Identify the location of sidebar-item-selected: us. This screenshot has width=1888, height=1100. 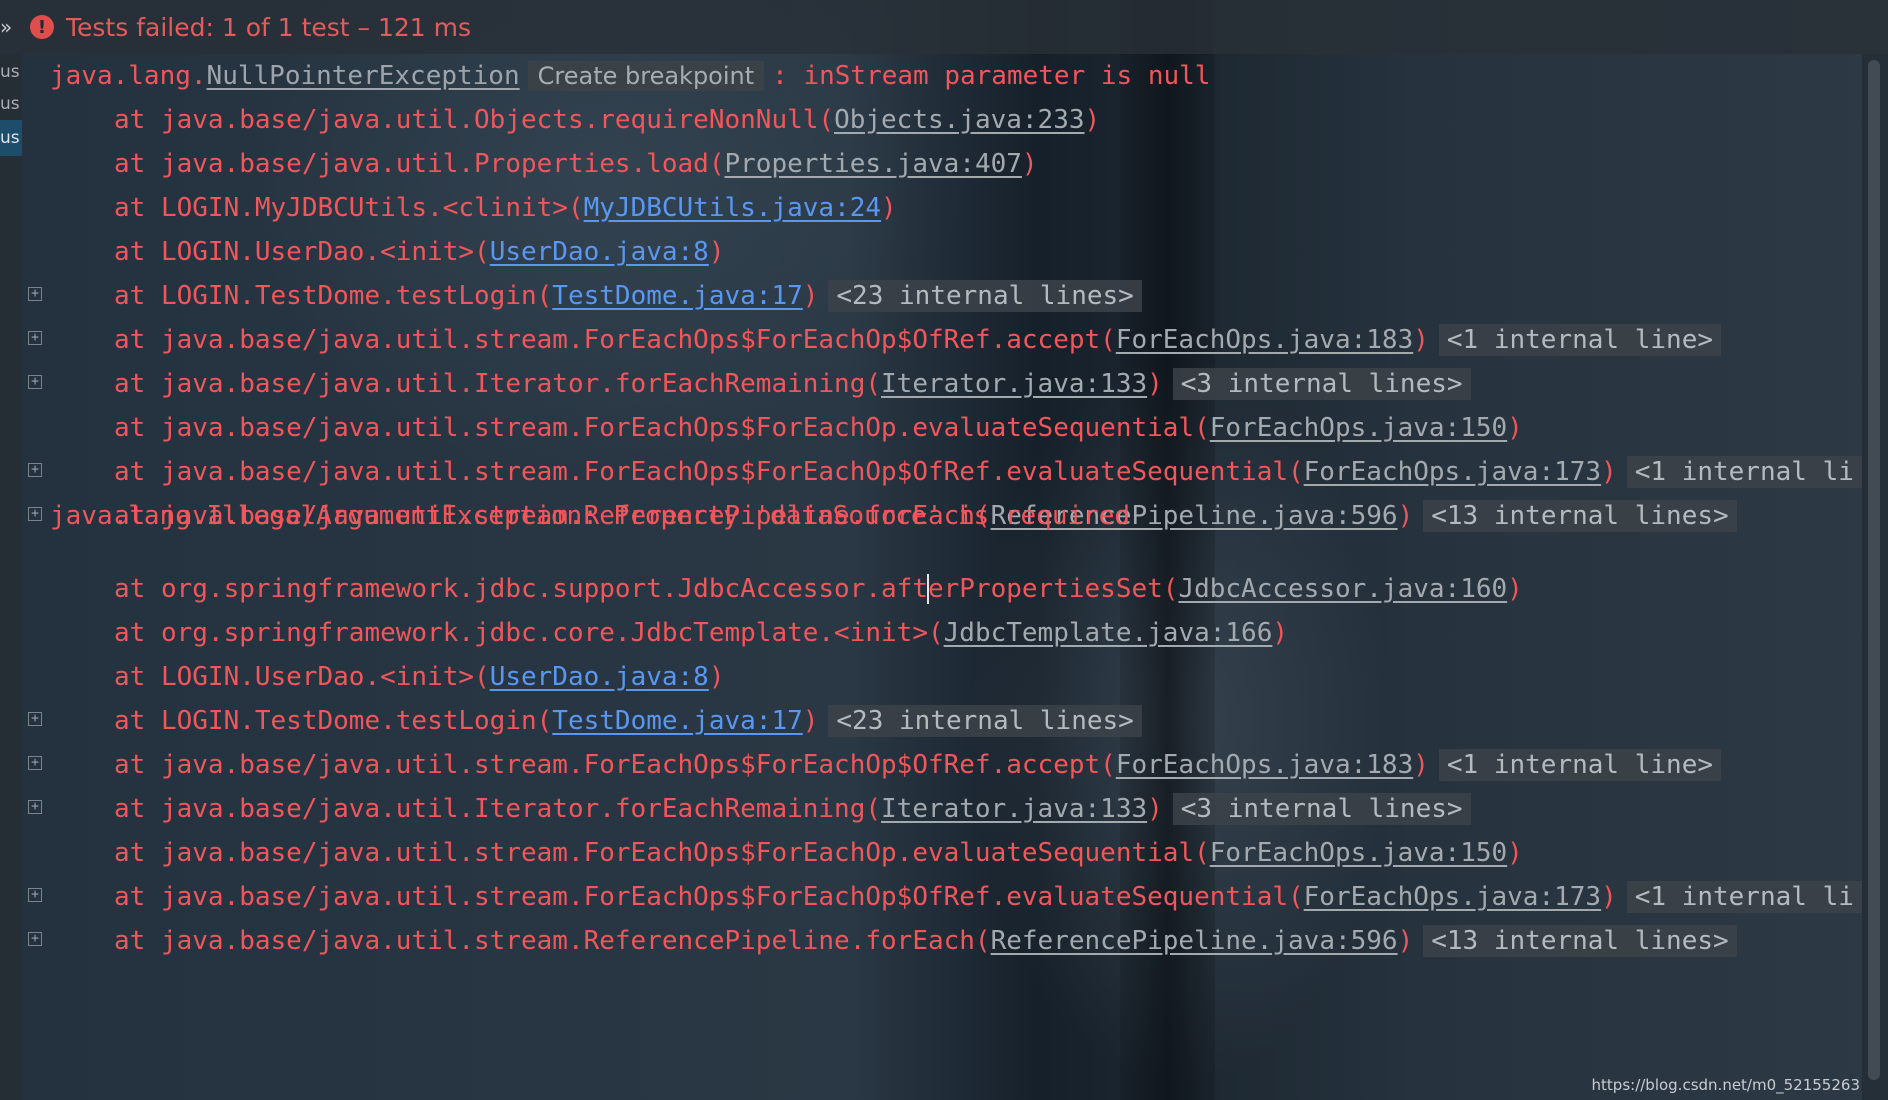
(11, 138).